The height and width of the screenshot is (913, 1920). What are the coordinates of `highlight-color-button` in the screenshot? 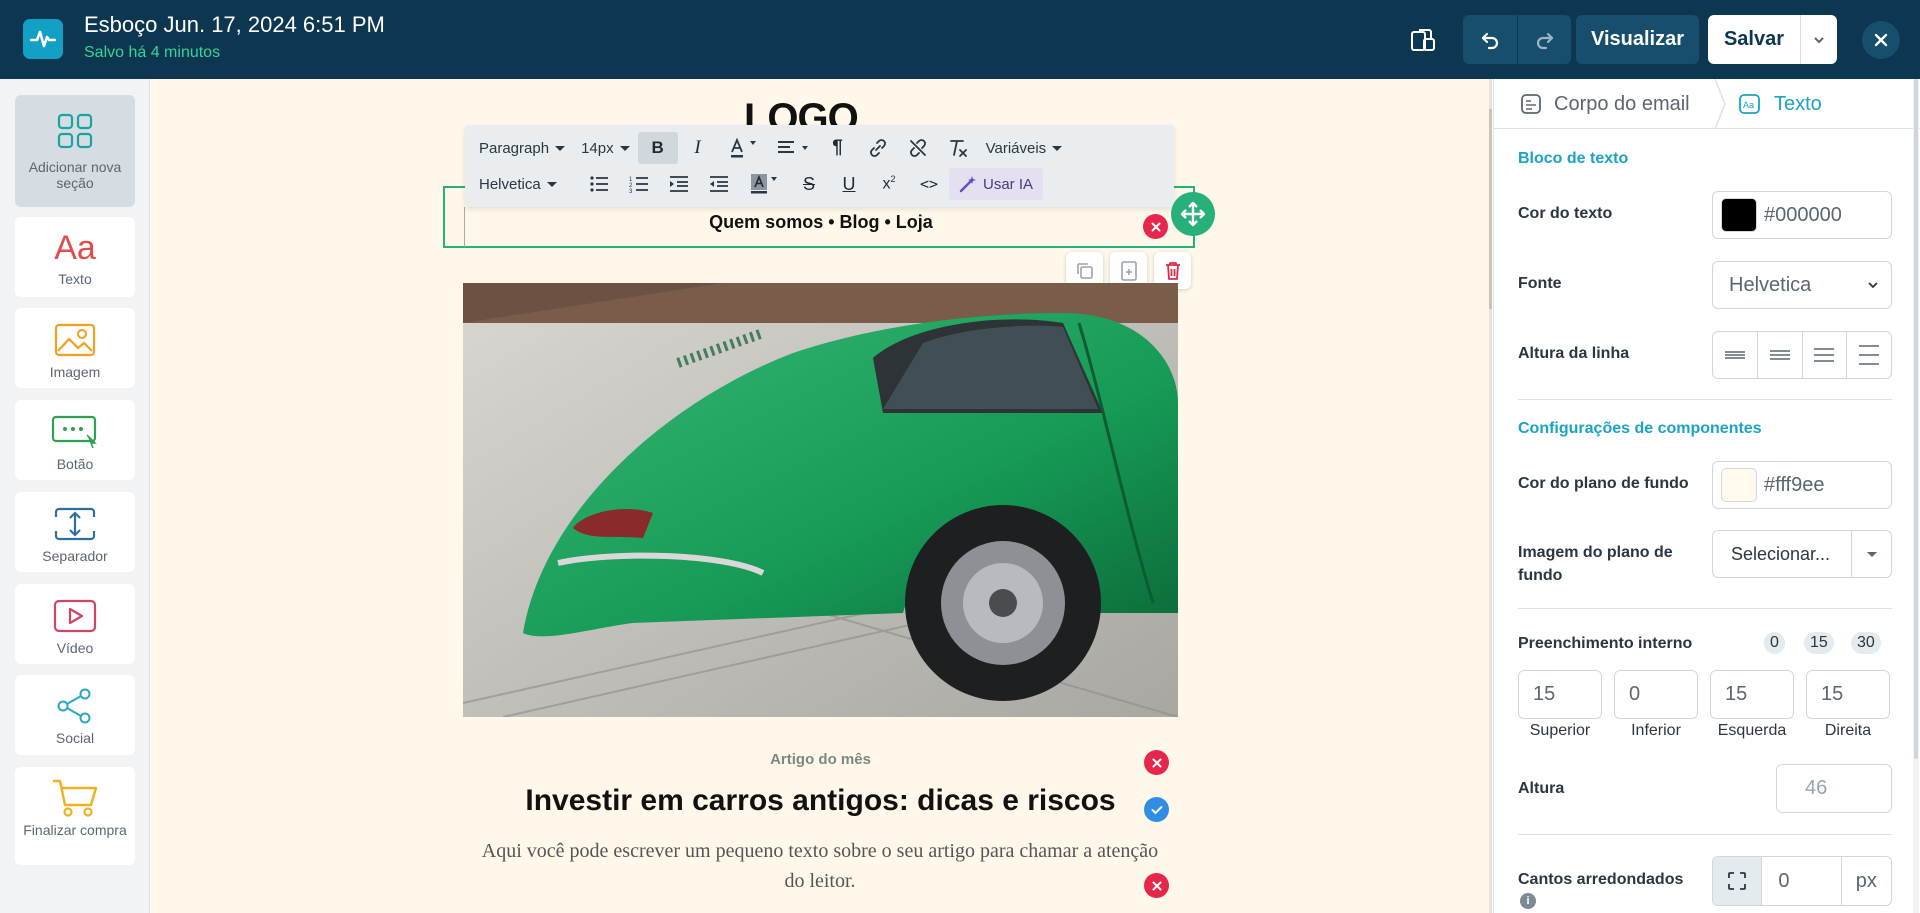 It's located at (764, 184).